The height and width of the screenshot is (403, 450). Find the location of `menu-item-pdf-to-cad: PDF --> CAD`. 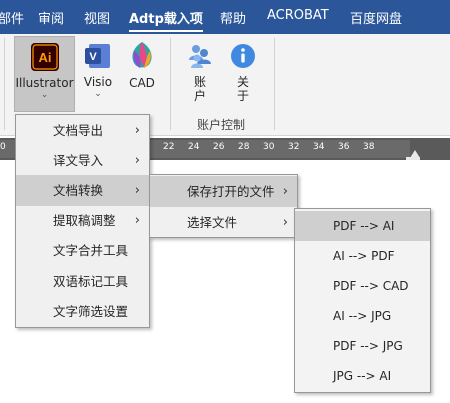

menu-item-pdf-to-cad: PDF --> CAD is located at coordinates (362, 286).